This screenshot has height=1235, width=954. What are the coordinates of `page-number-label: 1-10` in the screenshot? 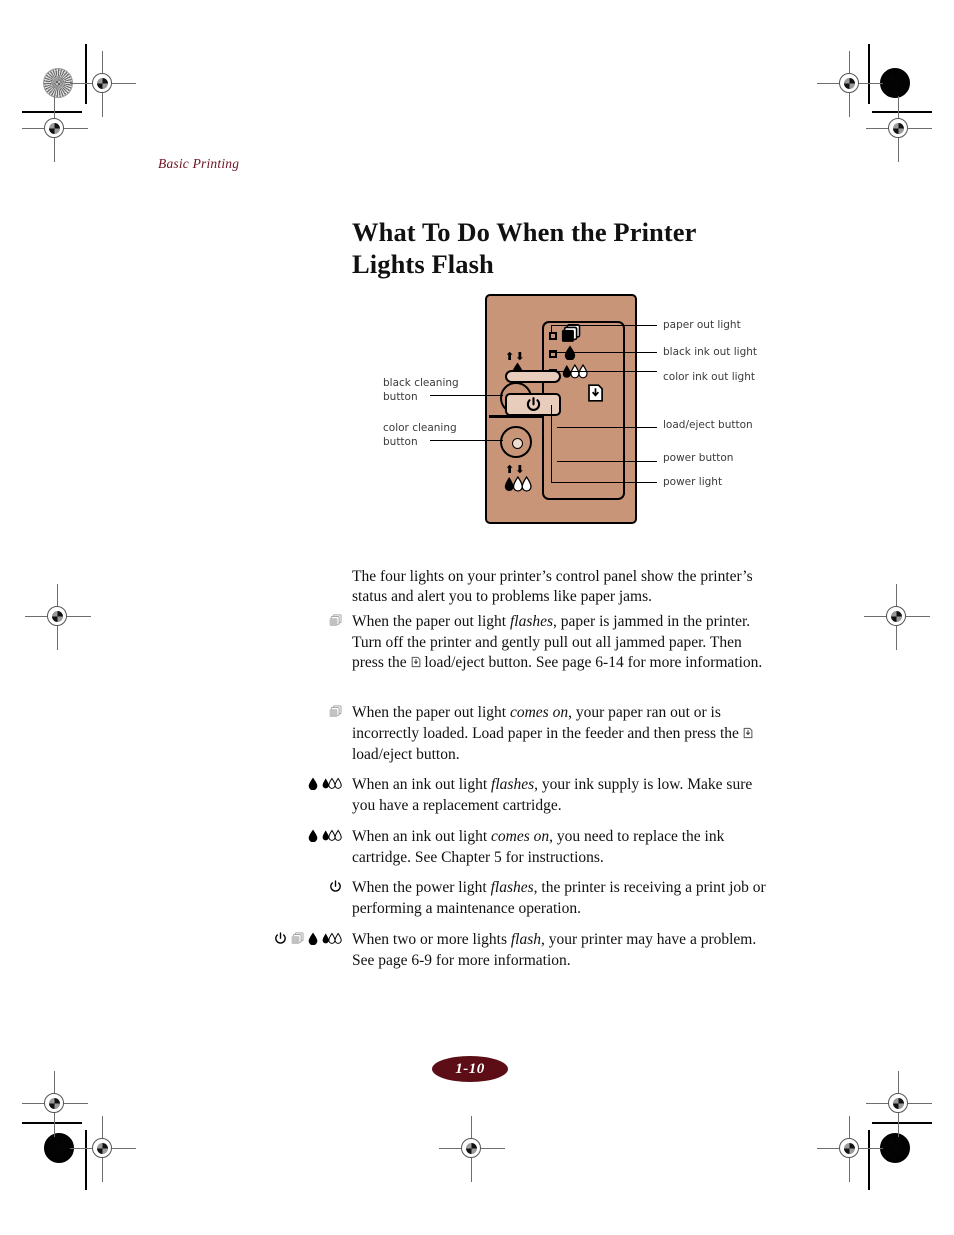 It's located at (470, 1068).